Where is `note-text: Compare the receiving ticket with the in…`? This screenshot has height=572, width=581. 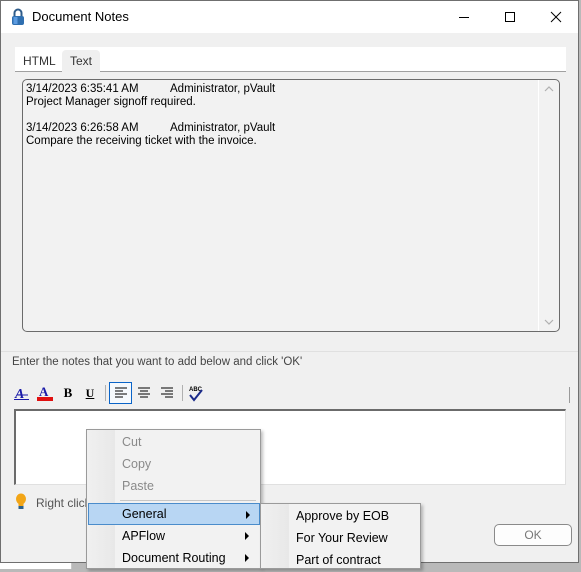 note-text: Compare the receiving ticket with the in… is located at coordinates (141, 141).